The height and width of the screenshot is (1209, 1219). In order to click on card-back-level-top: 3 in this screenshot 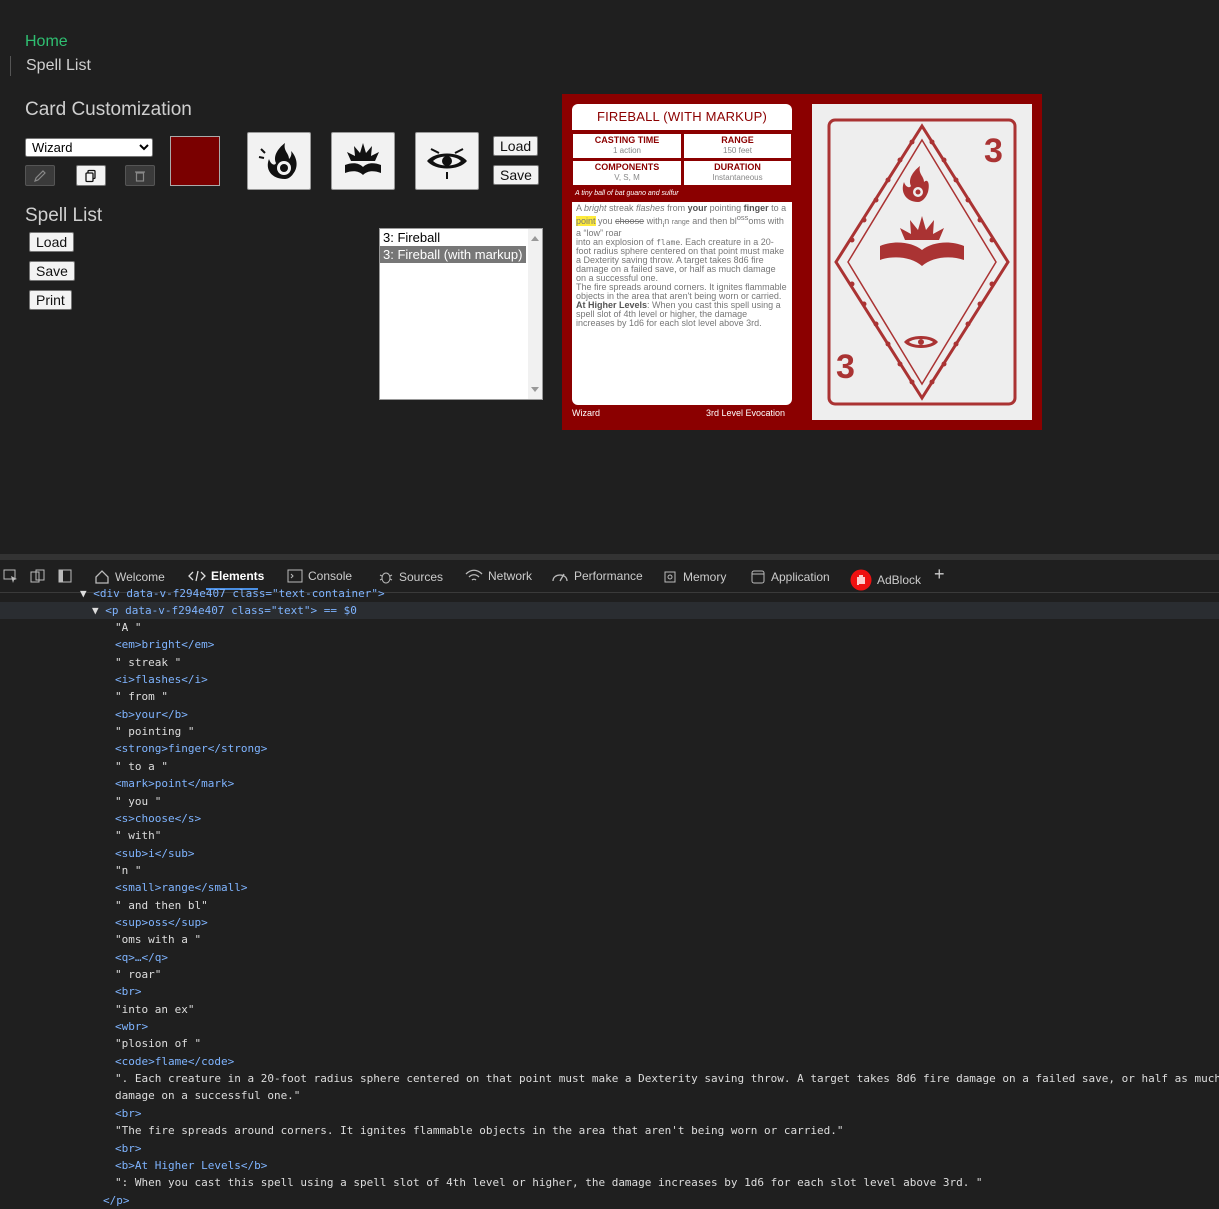, I will do `click(993, 151)`.